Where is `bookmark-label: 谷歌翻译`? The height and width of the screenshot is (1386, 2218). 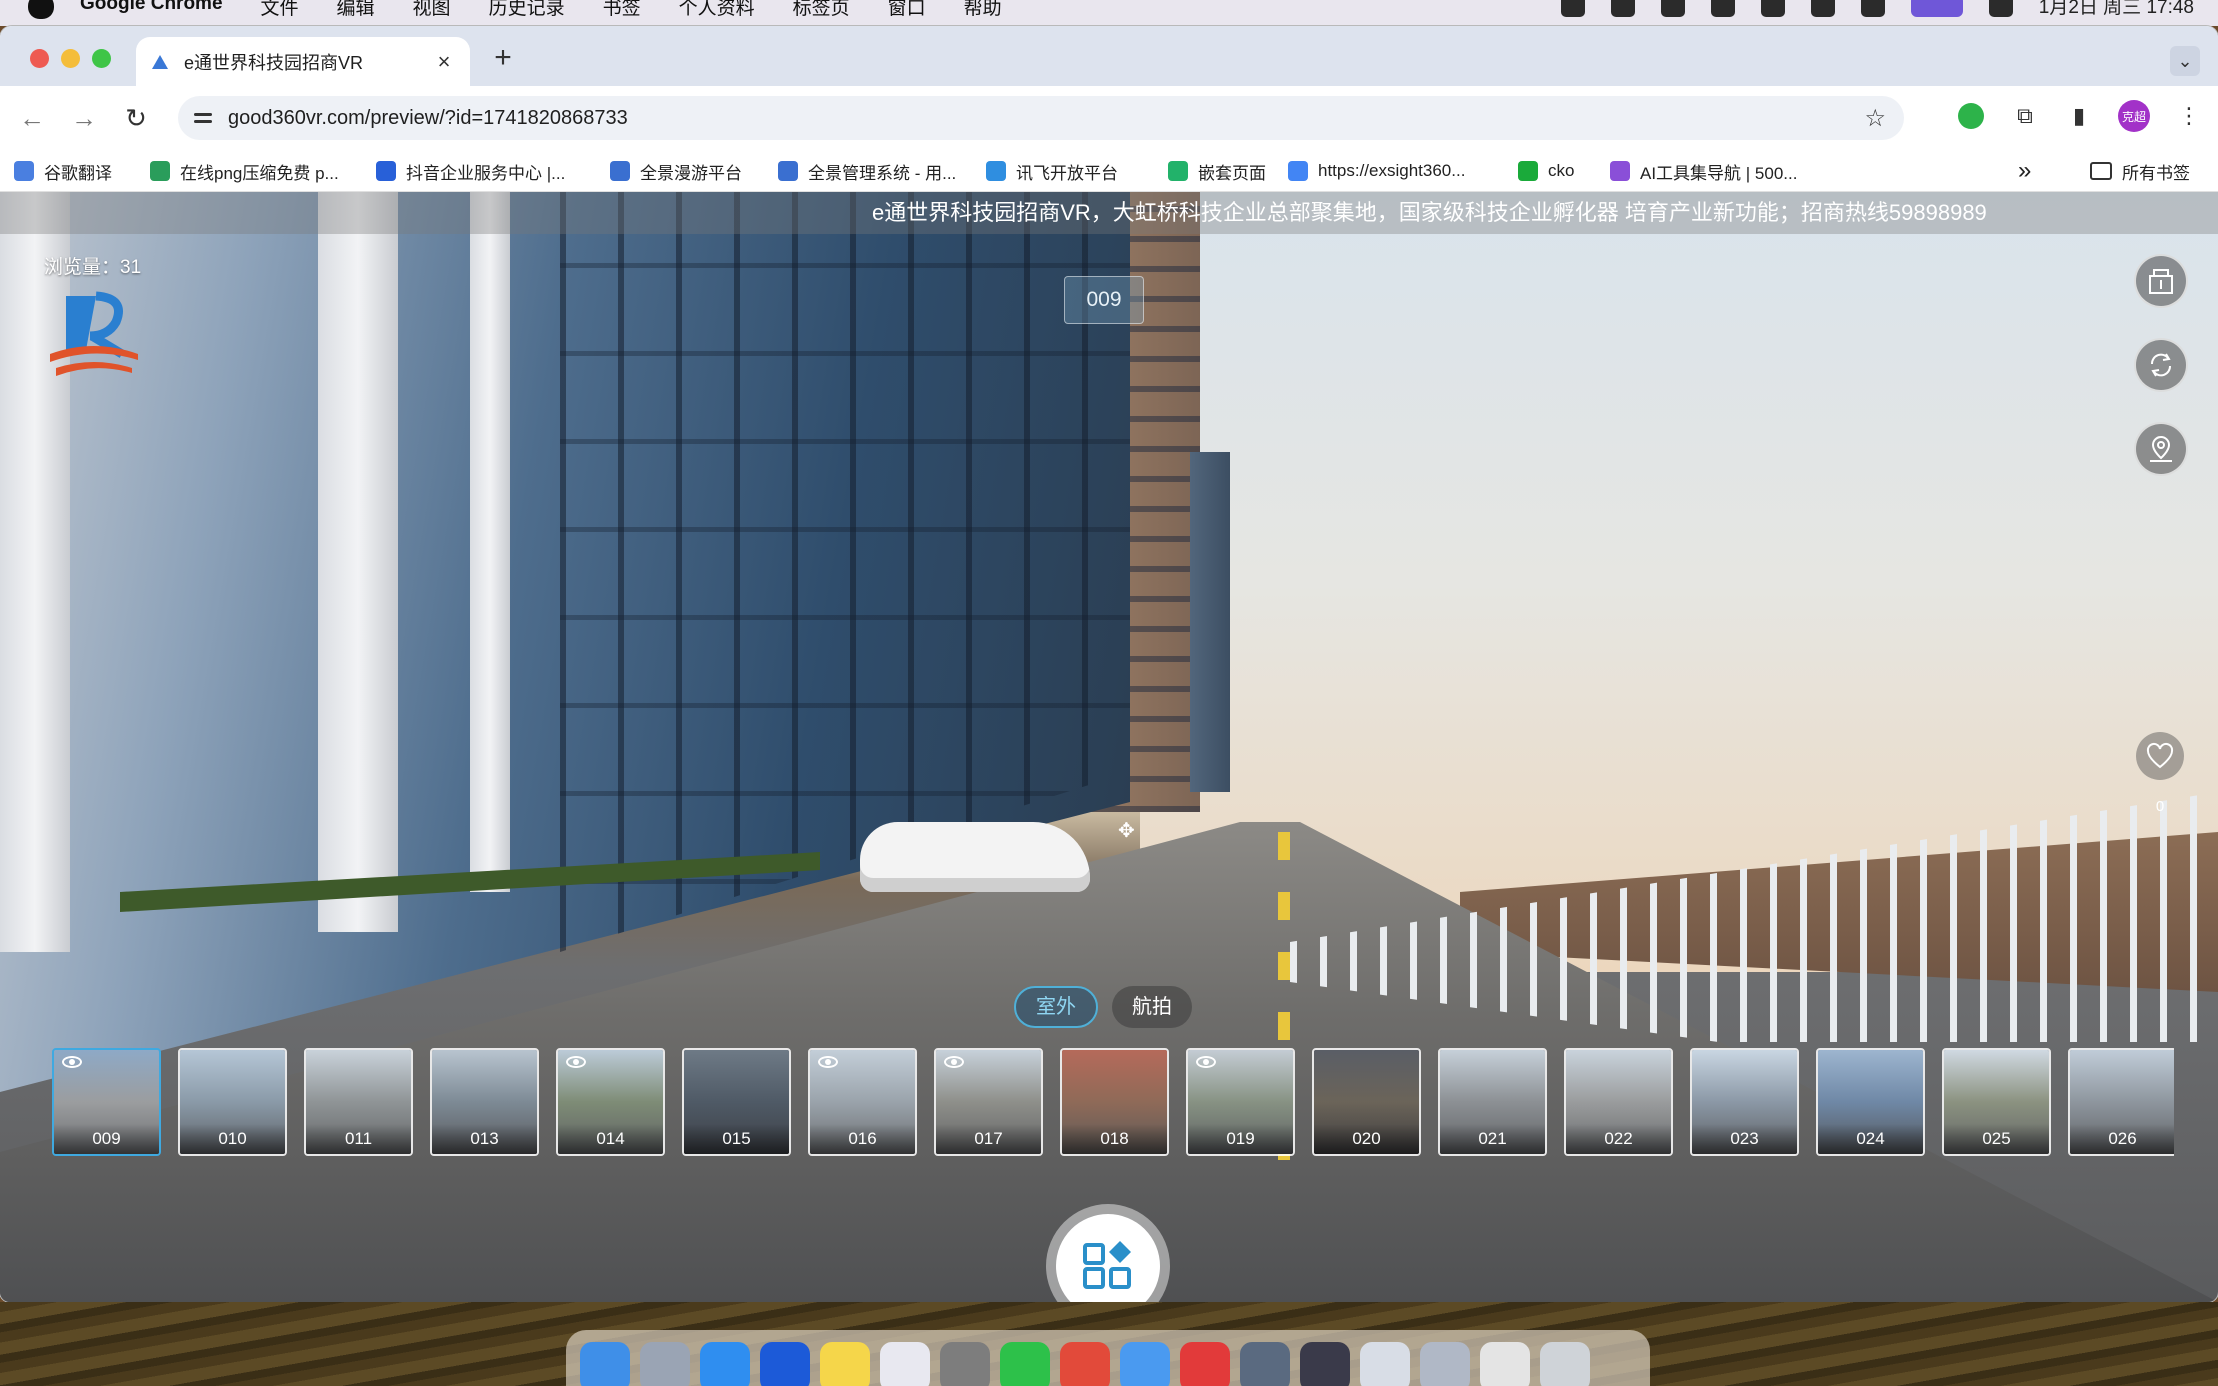
bookmark-label: 谷歌翻译 is located at coordinates (78, 173).